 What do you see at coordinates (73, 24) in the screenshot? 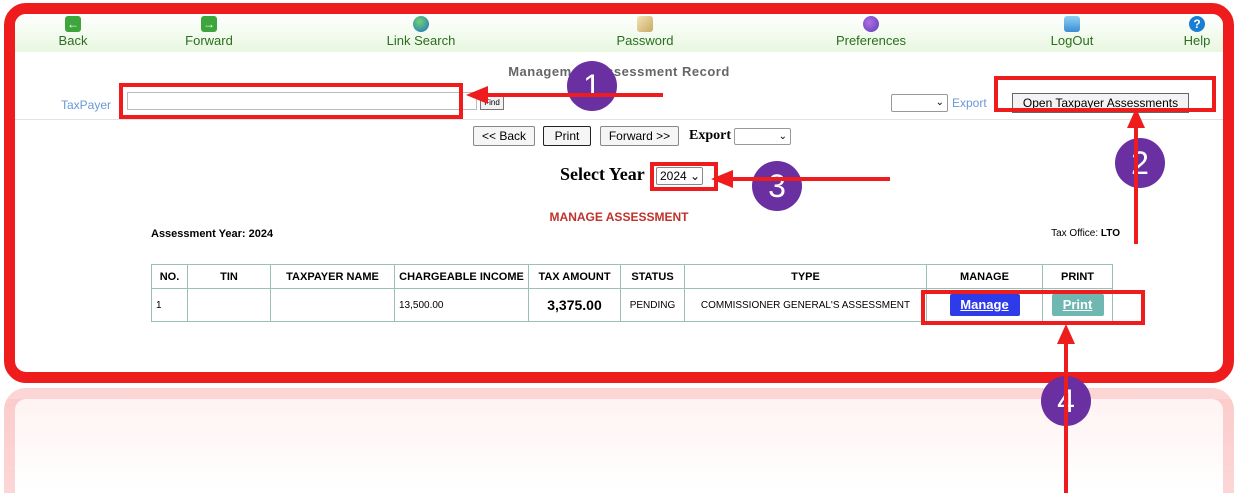
I see `back-arrow-icon: ←` at bounding box center [73, 24].